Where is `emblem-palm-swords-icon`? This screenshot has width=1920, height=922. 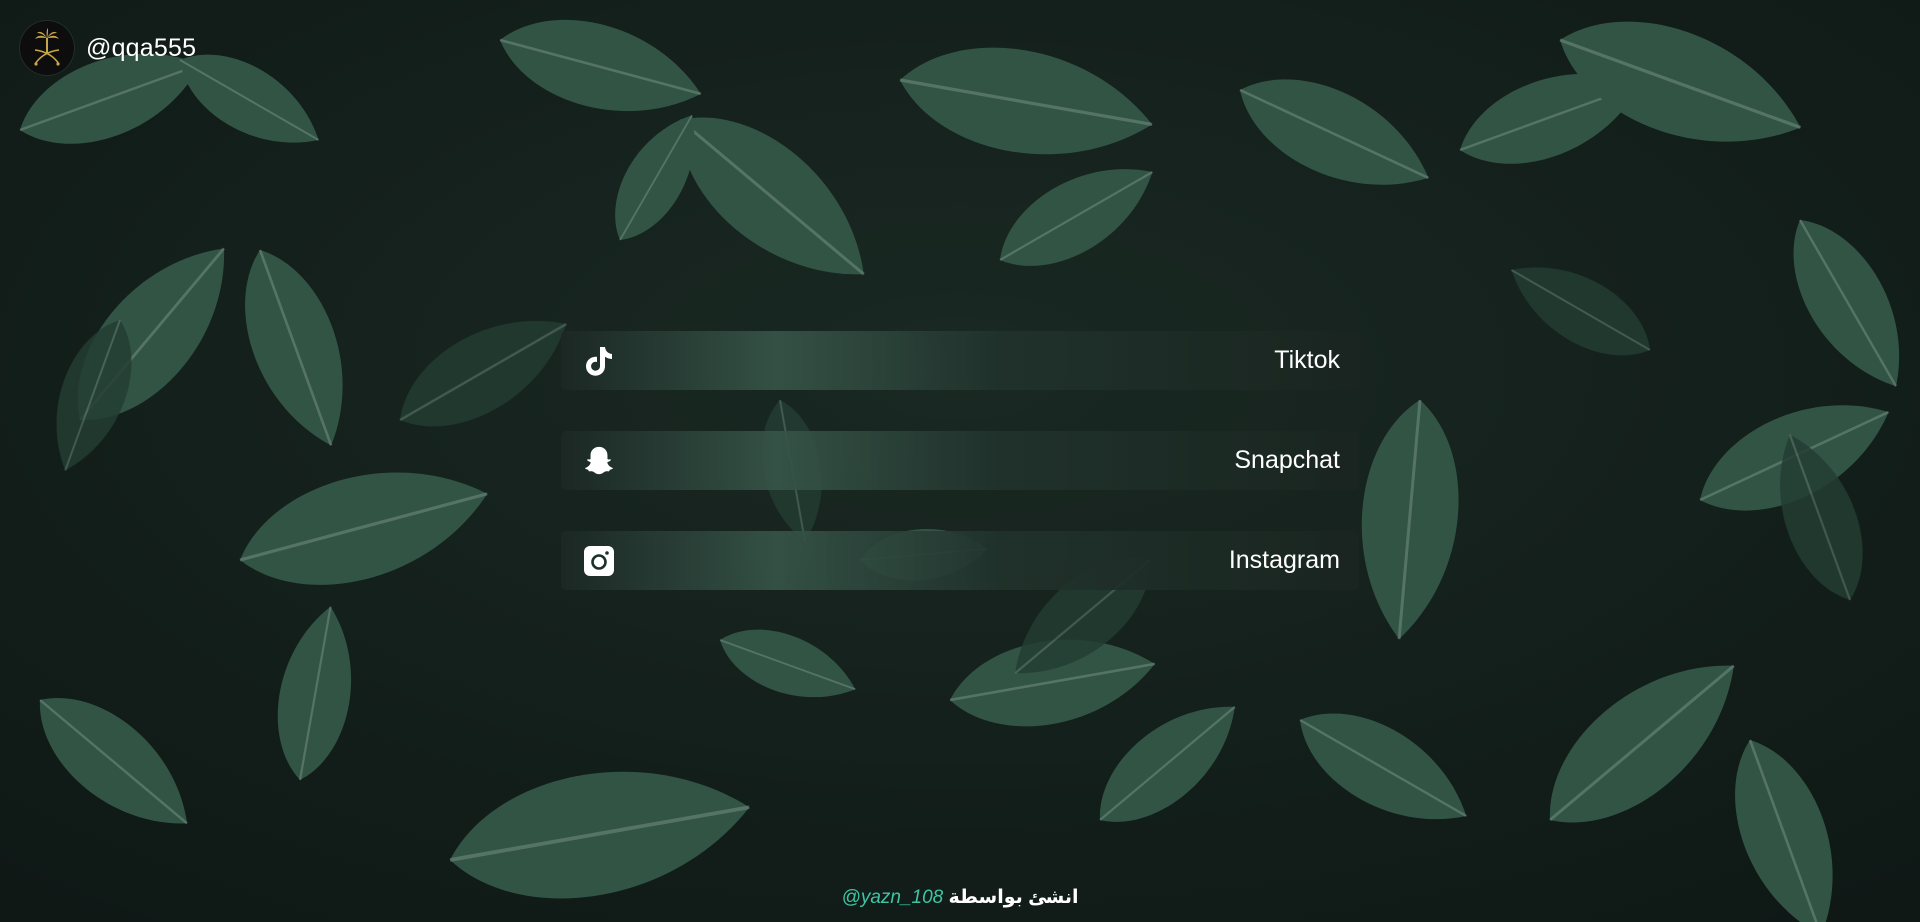 emblem-palm-swords-icon is located at coordinates (47, 47).